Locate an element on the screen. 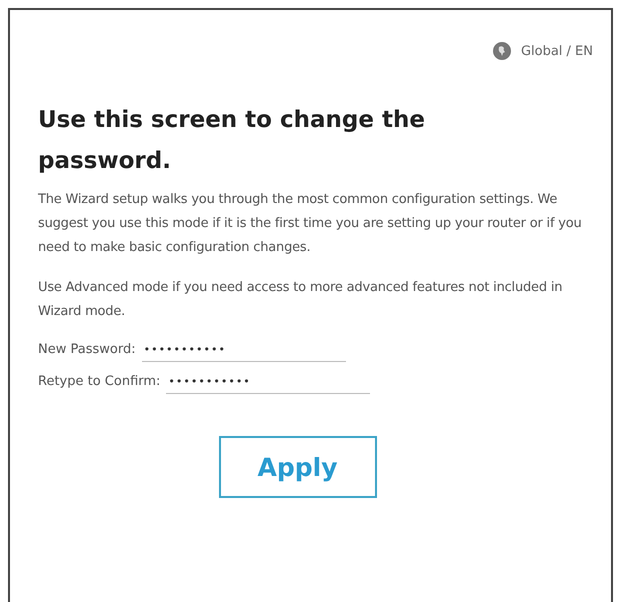  language-selector: Global / EN is located at coordinates (556, 51).